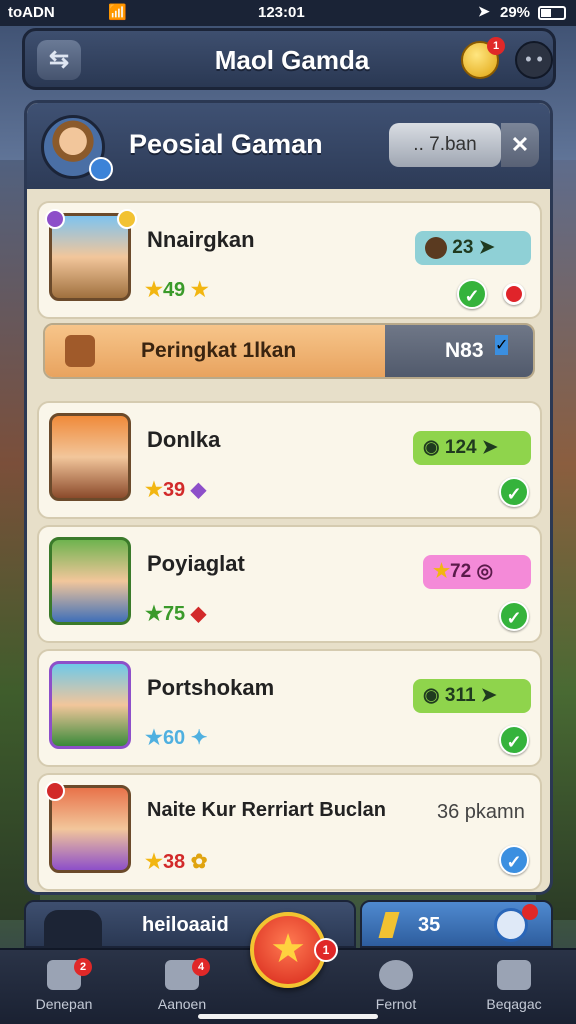 The width and height of the screenshot is (576, 1024). I want to click on player-name: Donlka, so click(184, 439).